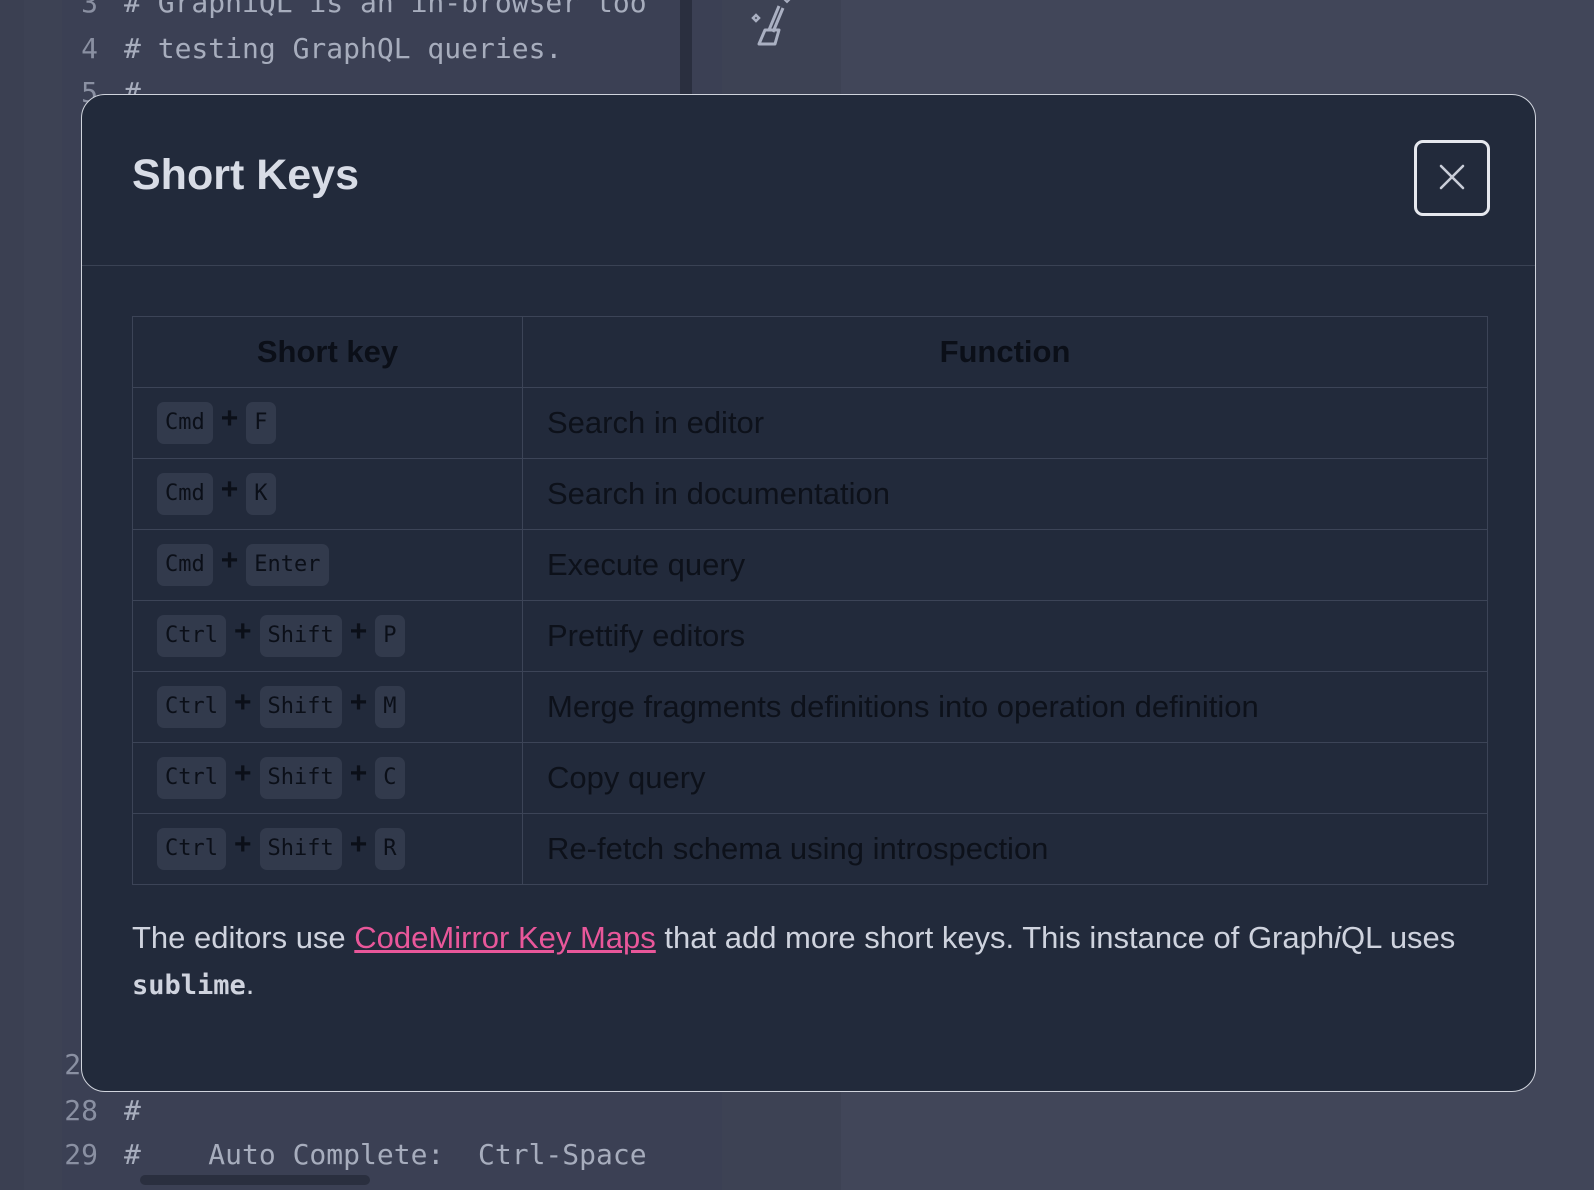 Image resolution: width=1594 pixels, height=1190 pixels. I want to click on code-text: #, so click(132, 1110).